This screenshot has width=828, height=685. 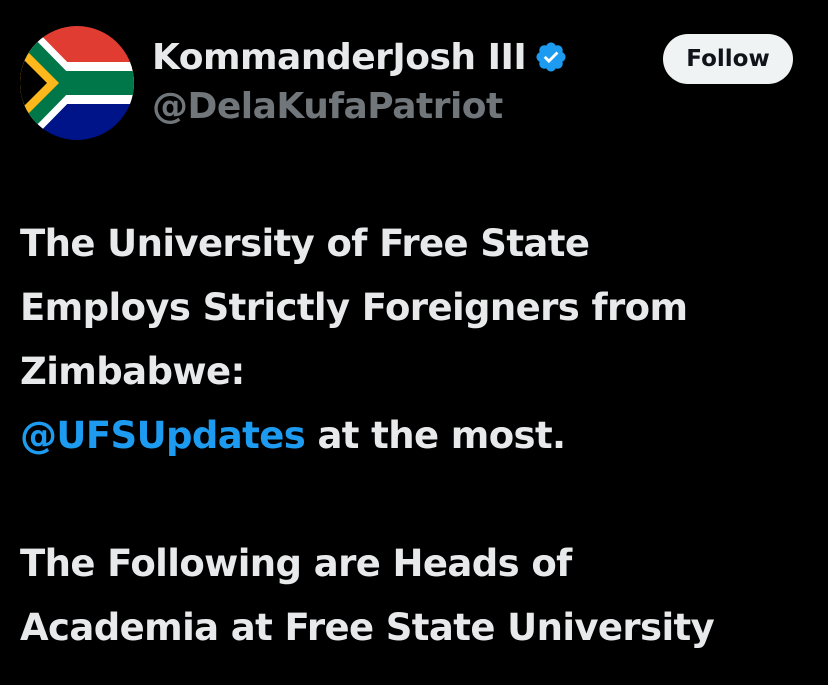 I want to click on user-handle: @DelaKufaPatriot, so click(x=360, y=106).